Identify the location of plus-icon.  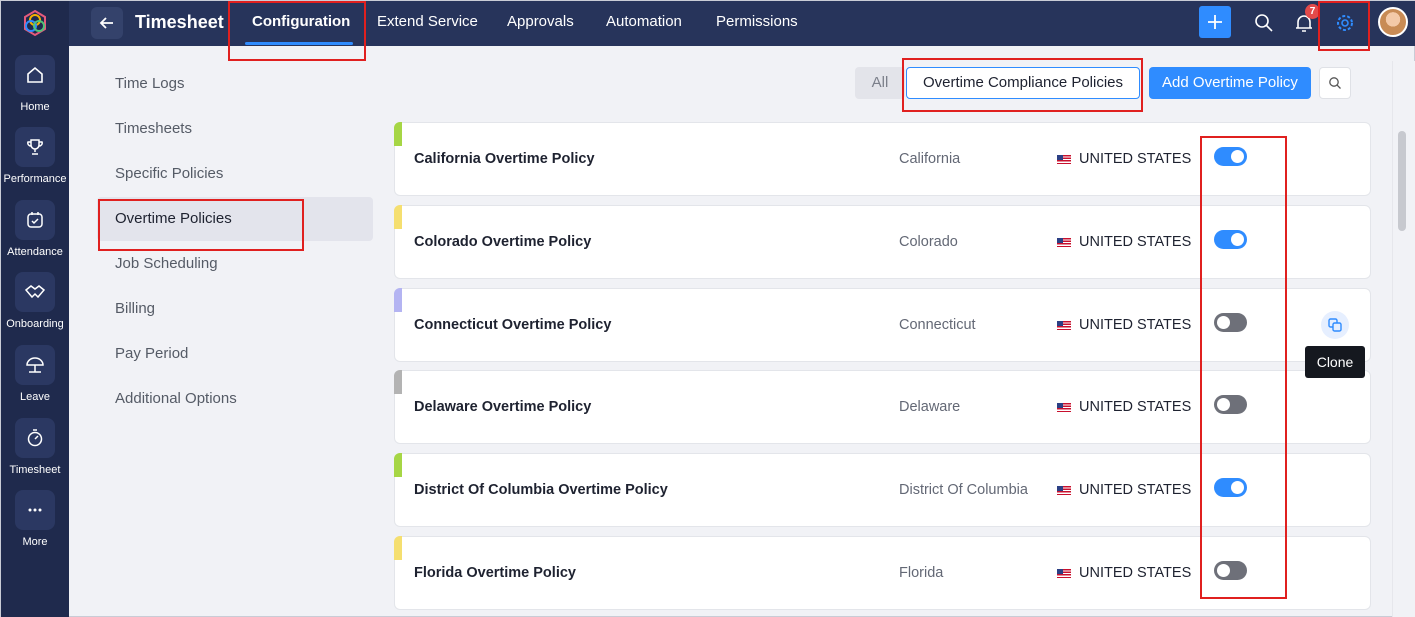
(1215, 22).